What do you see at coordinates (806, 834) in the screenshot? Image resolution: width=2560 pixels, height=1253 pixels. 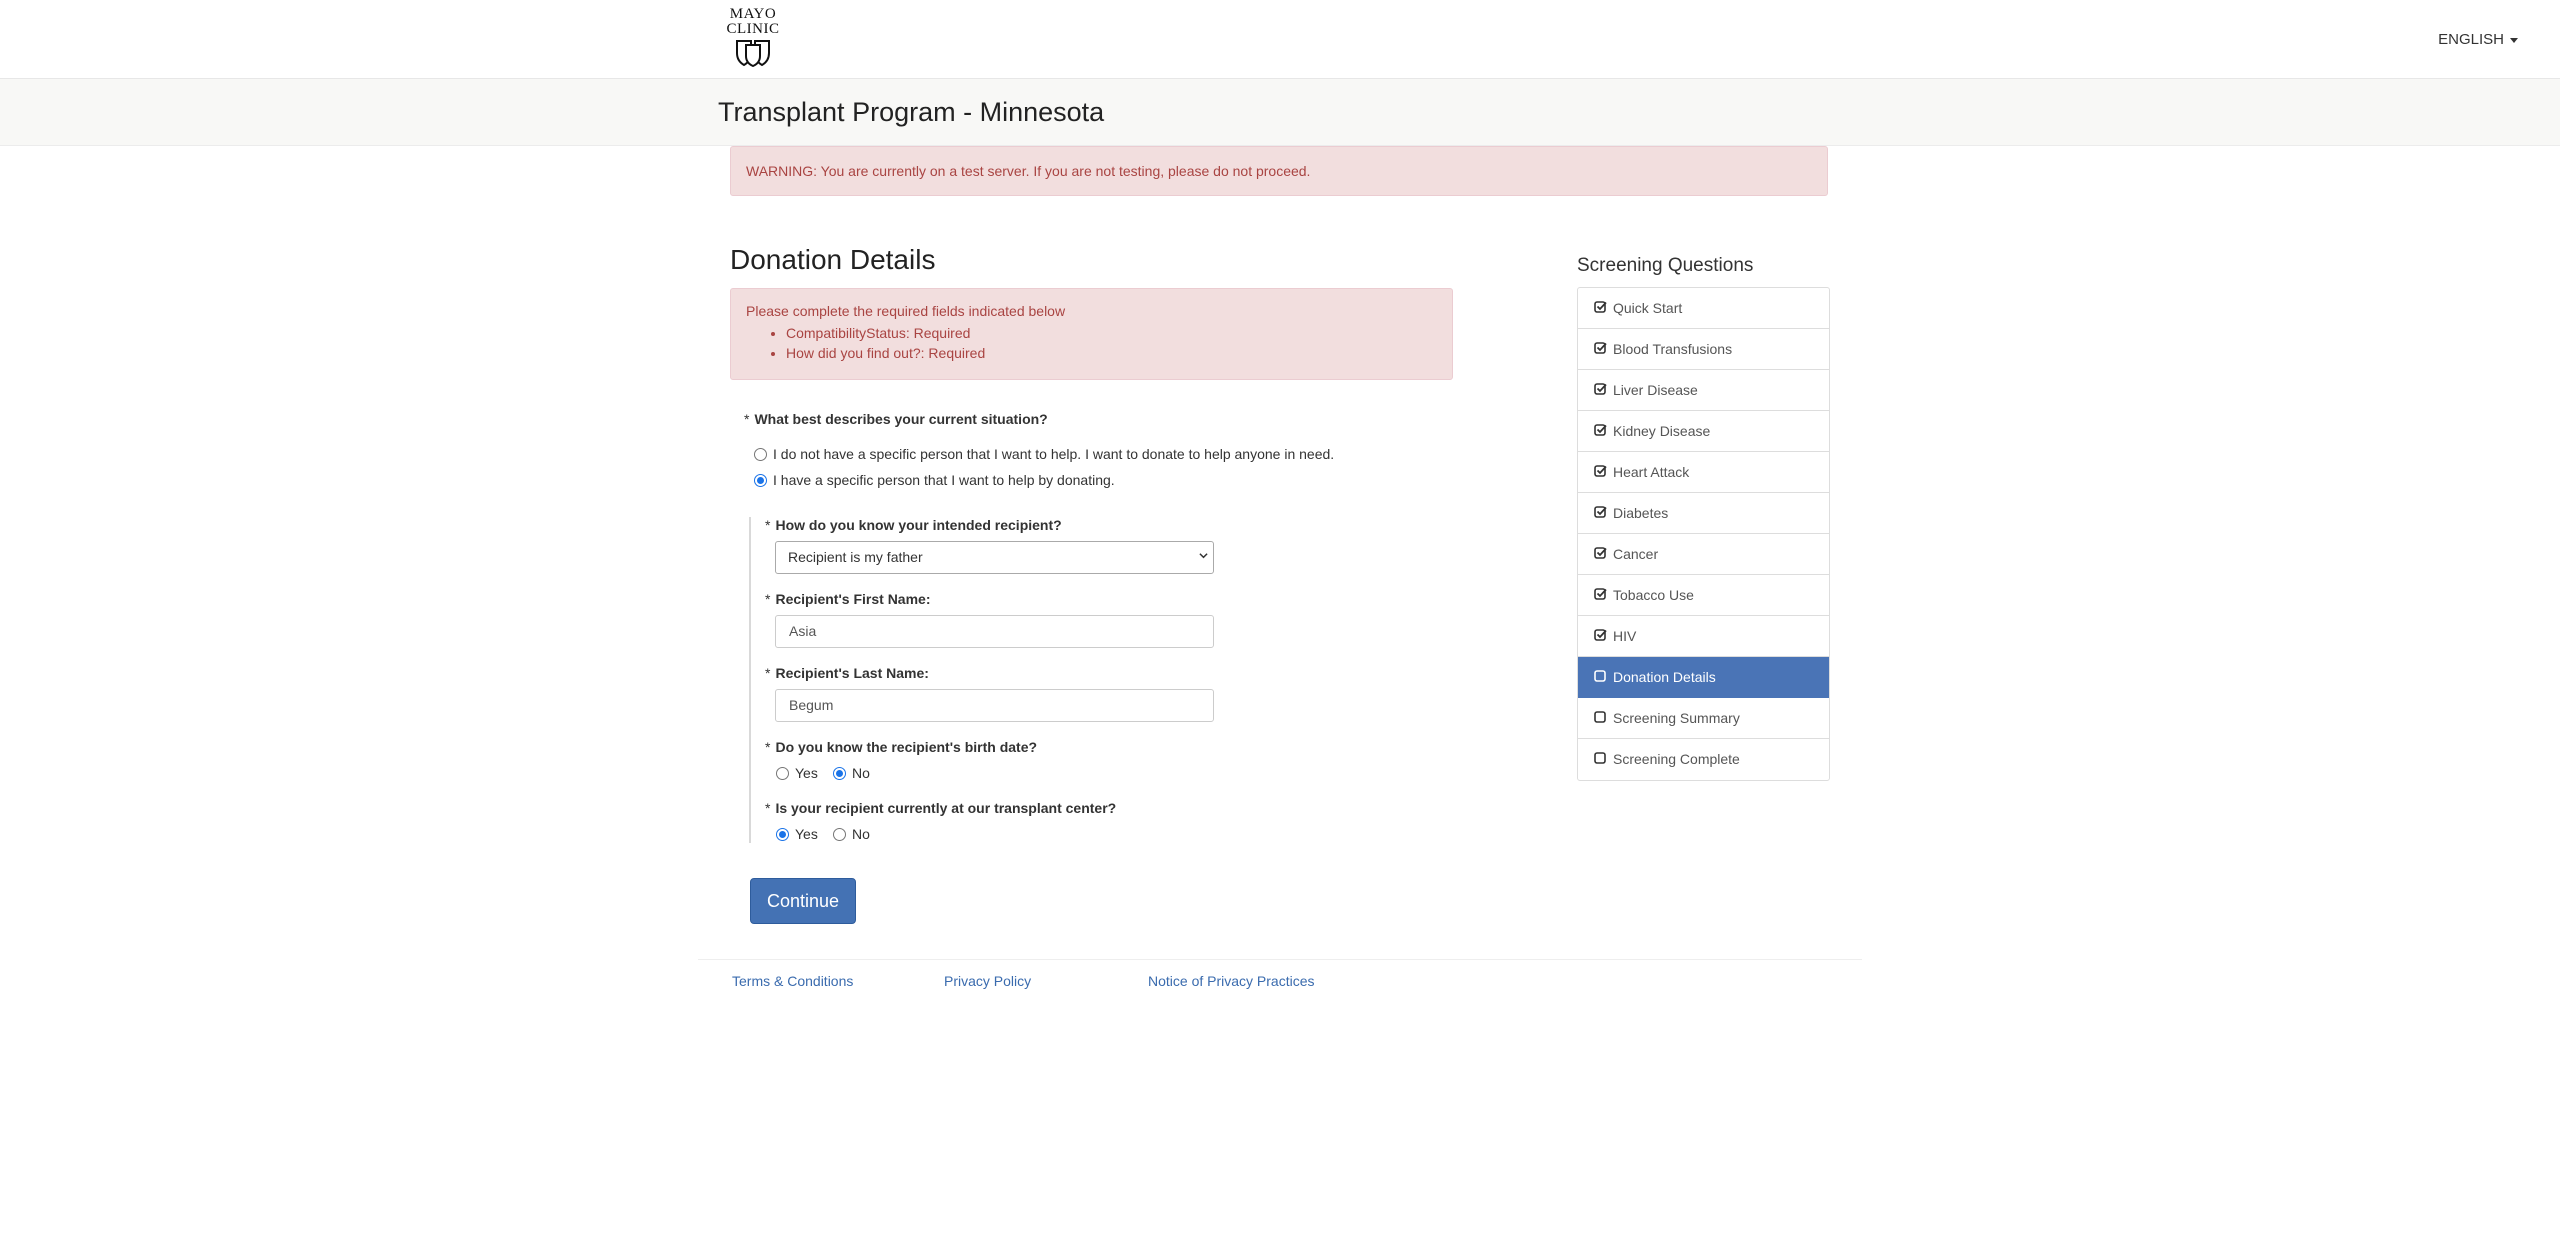 I see `at-center-yes-label: Yes` at bounding box center [806, 834].